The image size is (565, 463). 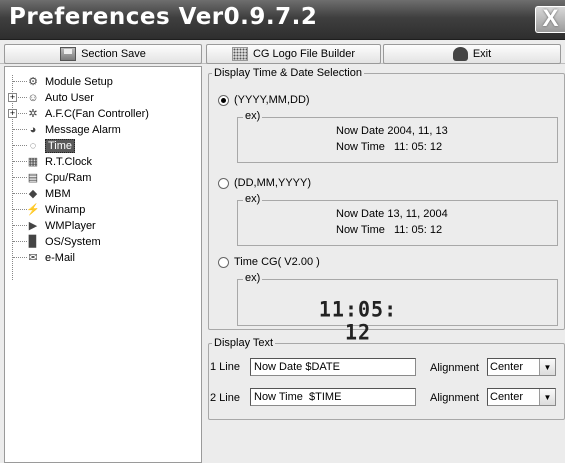 I want to click on fan-icon: ✲, so click(x=33, y=114).